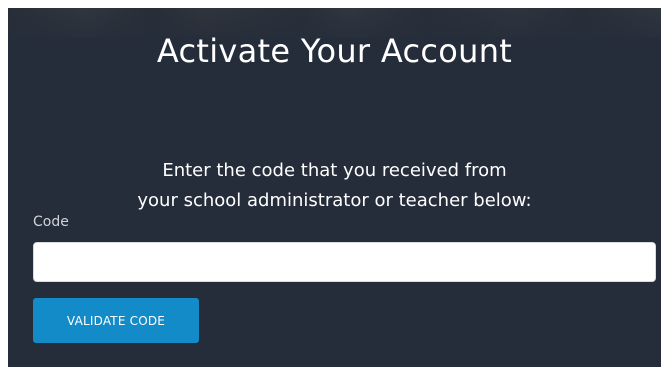 This screenshot has height=367, width=661. I want to click on code-input, so click(344, 262).